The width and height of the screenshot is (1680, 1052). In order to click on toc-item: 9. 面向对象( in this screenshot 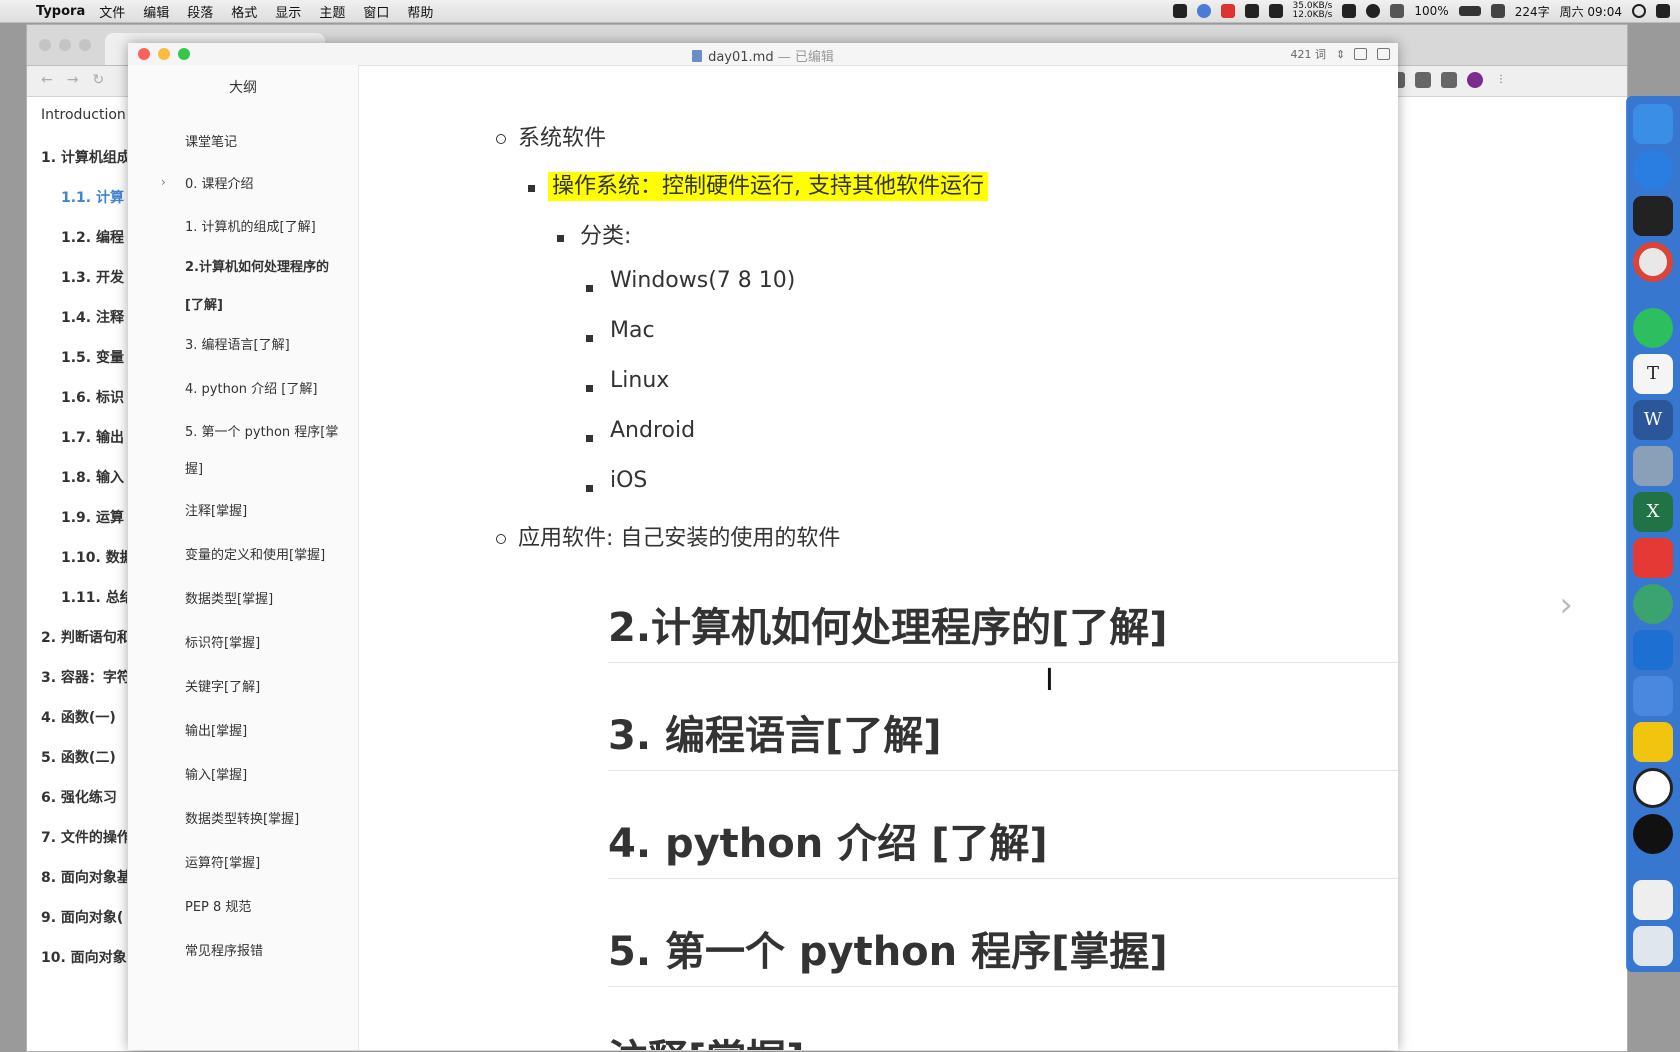, I will do `click(82, 917)`.